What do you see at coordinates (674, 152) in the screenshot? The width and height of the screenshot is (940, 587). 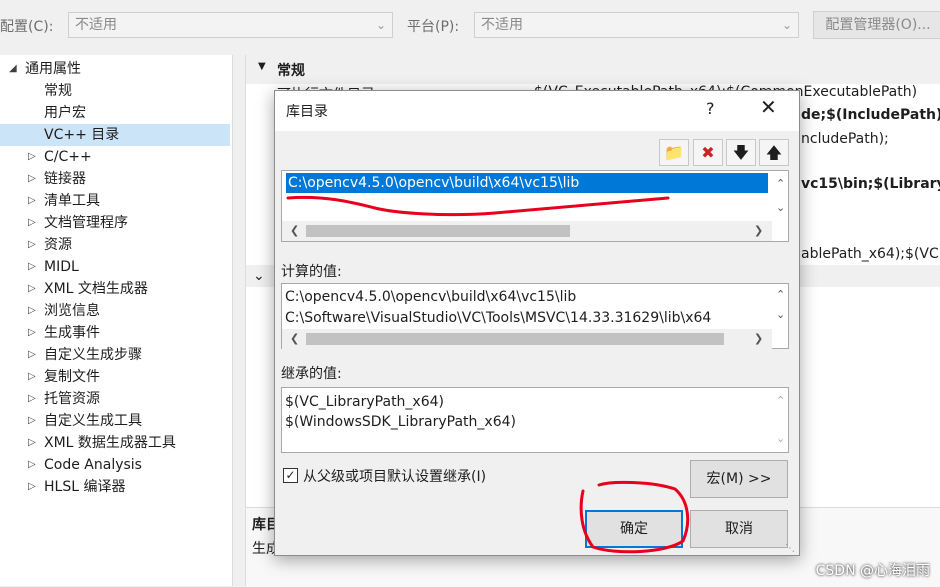 I see `new-folder-icon: 📁` at bounding box center [674, 152].